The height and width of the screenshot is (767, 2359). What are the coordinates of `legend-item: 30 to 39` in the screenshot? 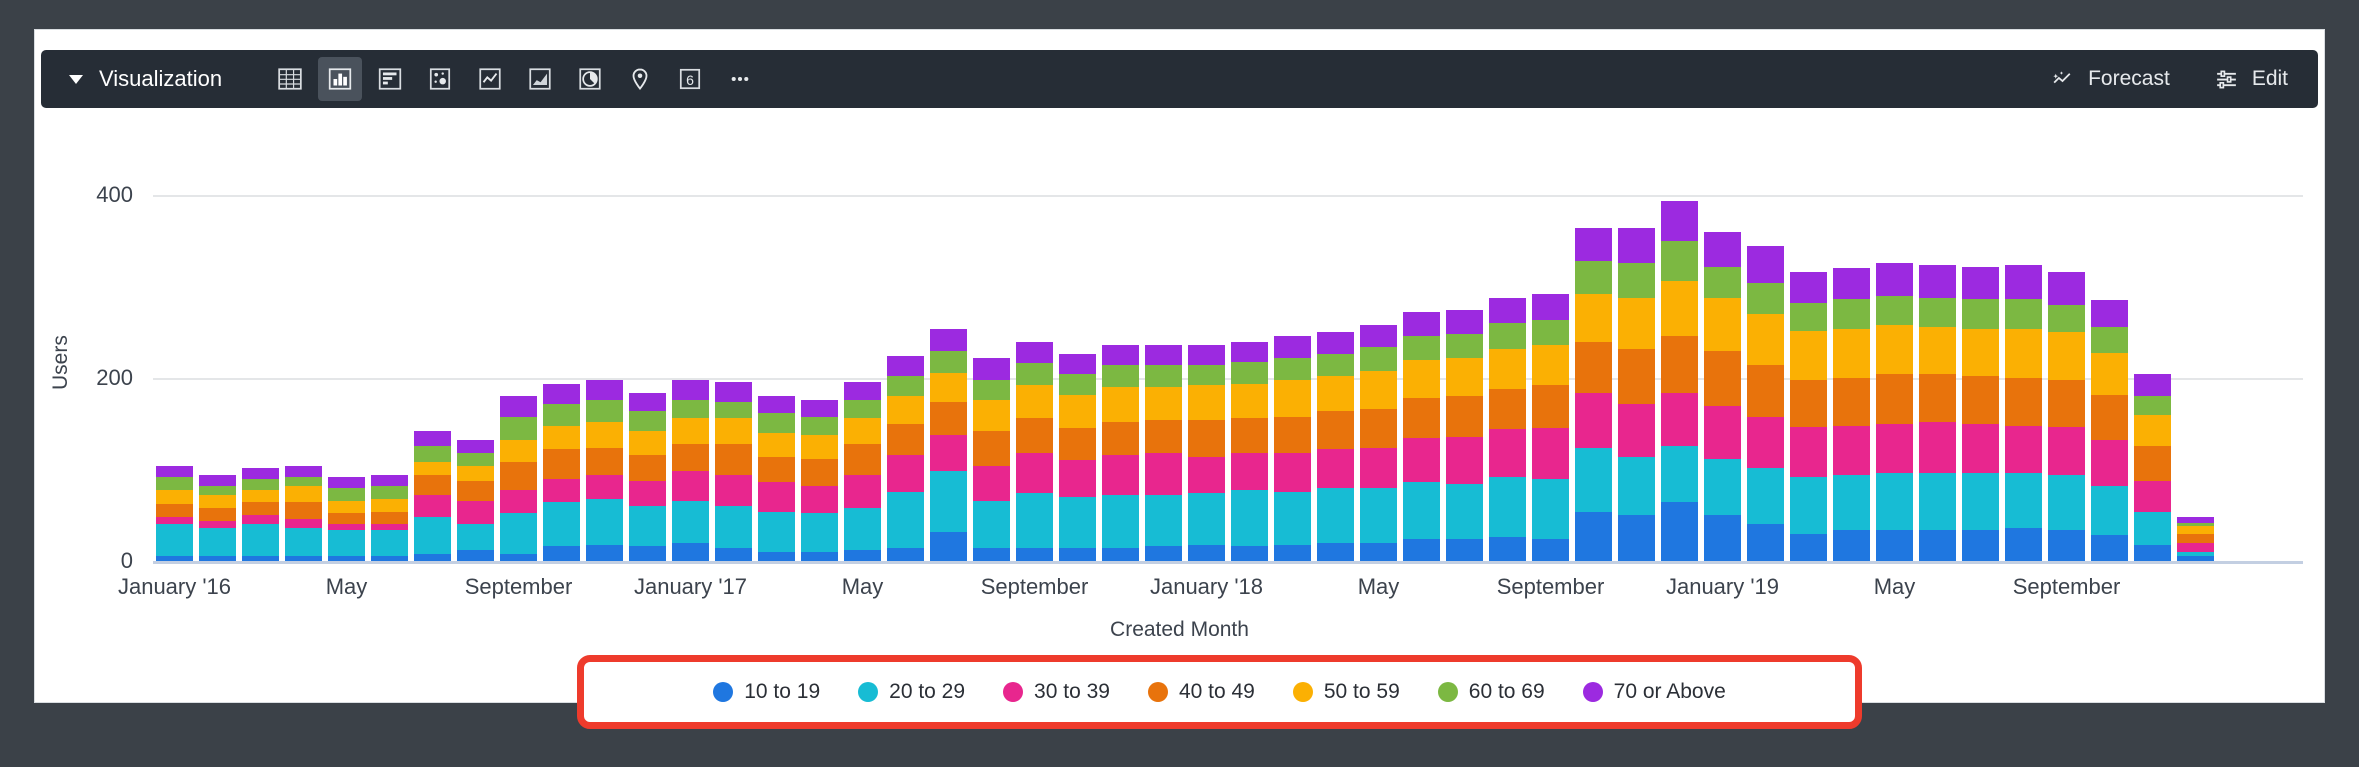 It's located at (1056, 692).